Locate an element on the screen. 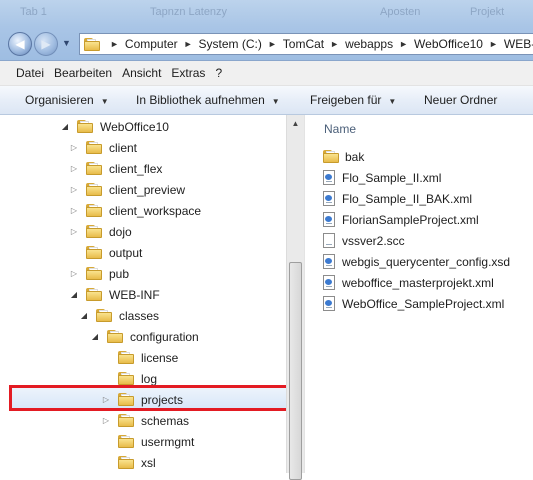  ghost-title-right2: Projekt is located at coordinates (487, 12).